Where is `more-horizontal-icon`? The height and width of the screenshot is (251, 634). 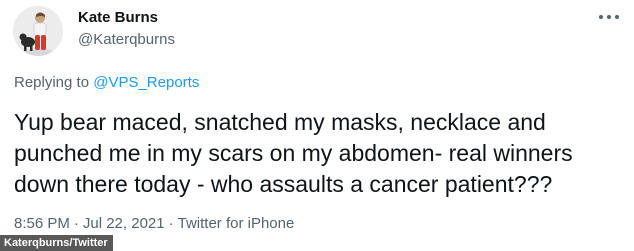 more-horizontal-icon is located at coordinates (609, 17).